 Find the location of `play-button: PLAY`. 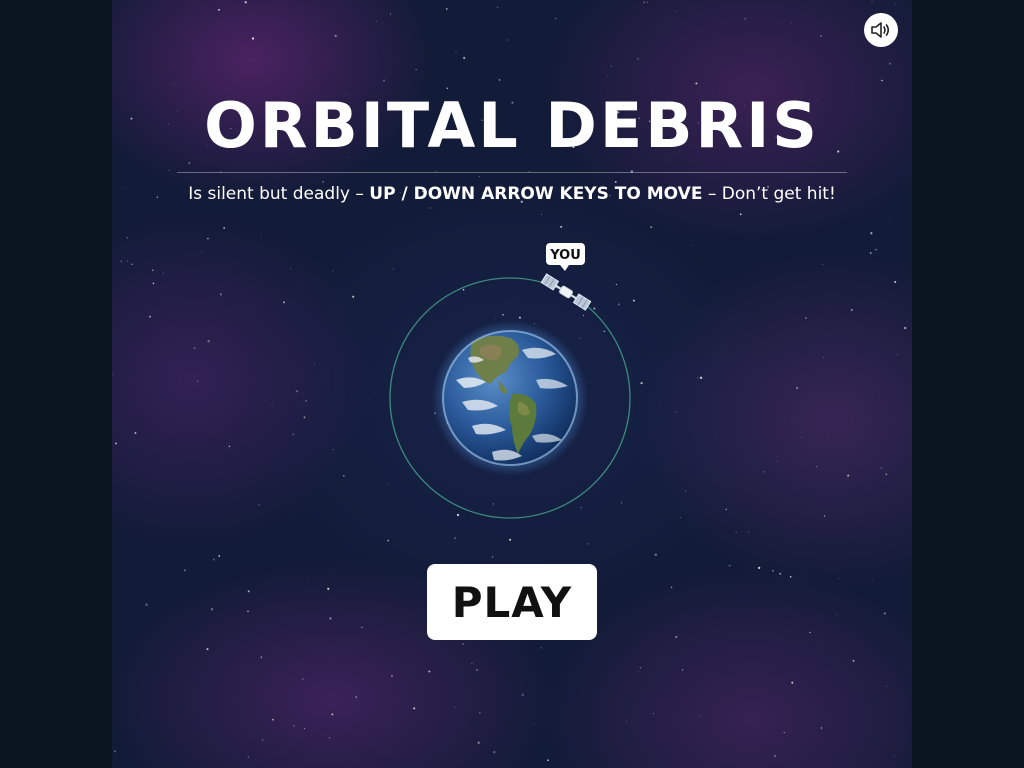

play-button: PLAY is located at coordinates (512, 602).